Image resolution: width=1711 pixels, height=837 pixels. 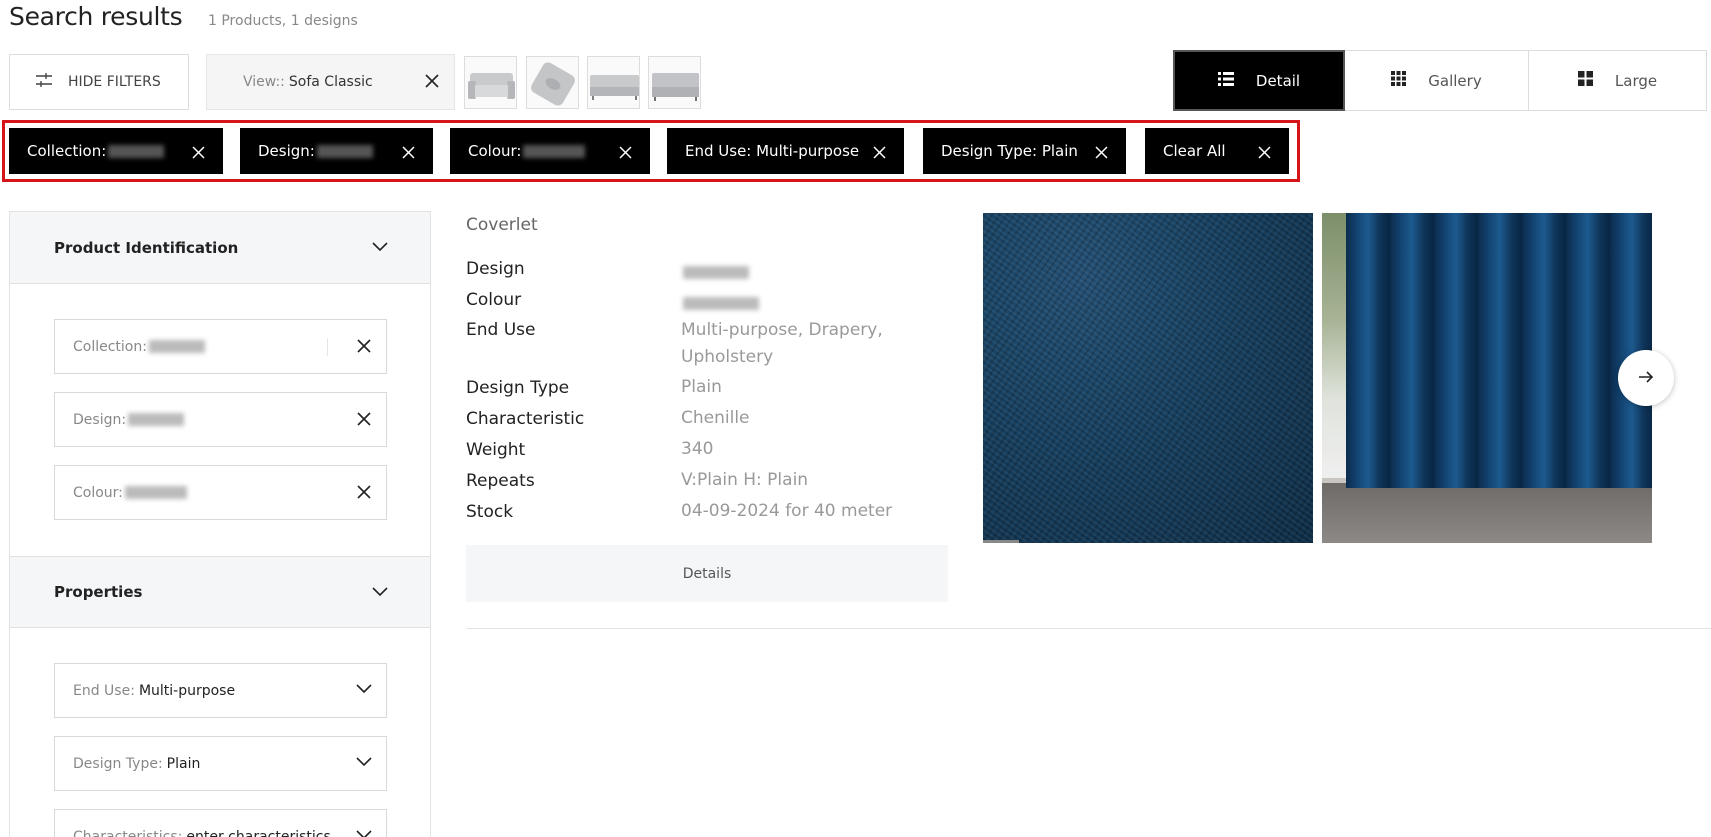 I want to click on list-icon, so click(x=1225, y=80).